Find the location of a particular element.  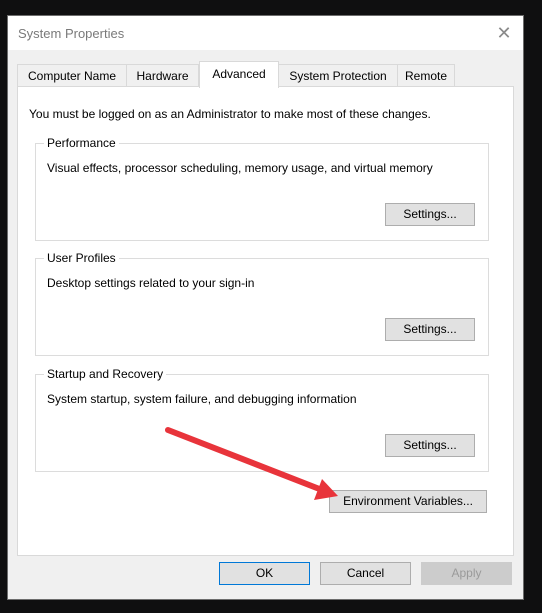

close-icon: ✕ is located at coordinates (504, 33).